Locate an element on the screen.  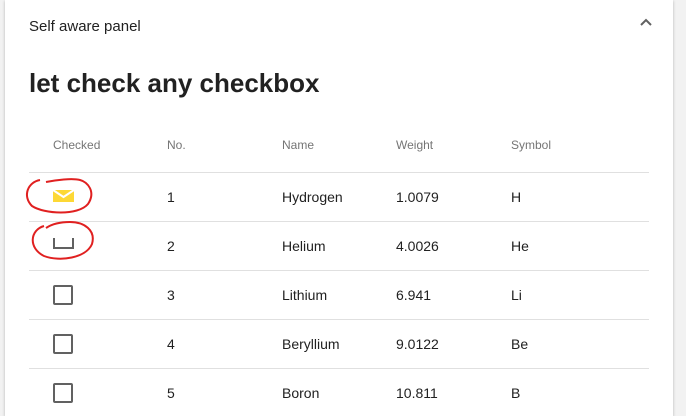
row-symbol: Be is located at coordinates (580, 344).